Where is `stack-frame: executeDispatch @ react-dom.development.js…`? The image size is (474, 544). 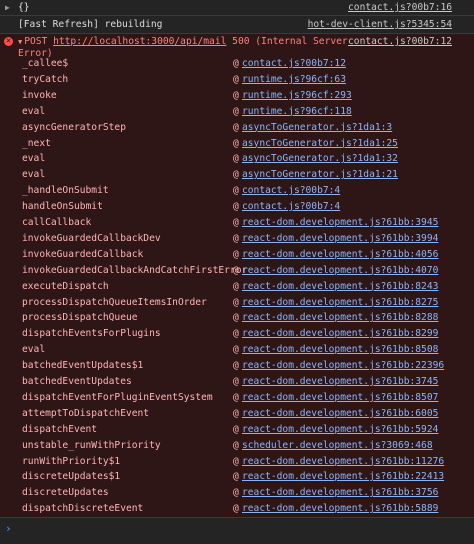
stack-frame: executeDispatch @ react-dom.development.js… is located at coordinates (237, 289).